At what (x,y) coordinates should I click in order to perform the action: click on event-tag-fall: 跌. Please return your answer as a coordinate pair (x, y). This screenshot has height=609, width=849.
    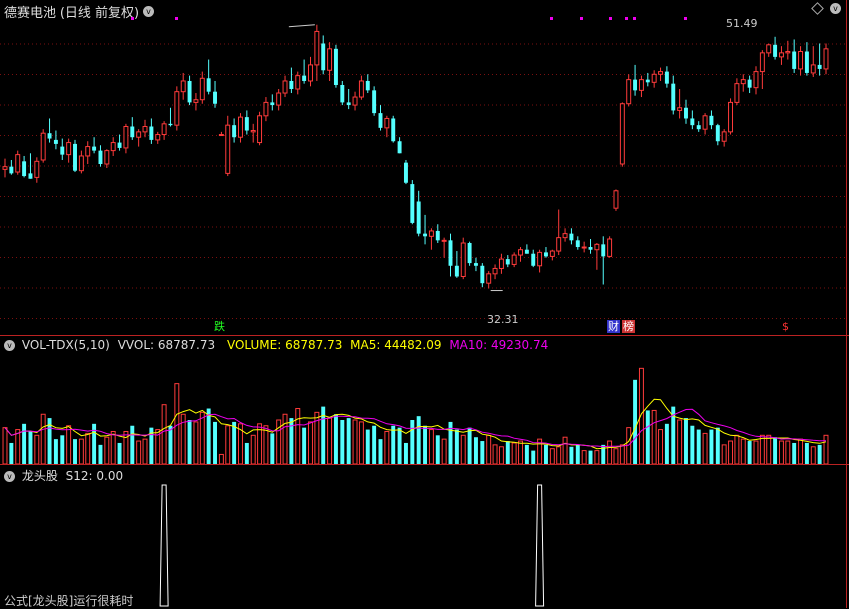
    Looking at the image, I should click on (219, 326).